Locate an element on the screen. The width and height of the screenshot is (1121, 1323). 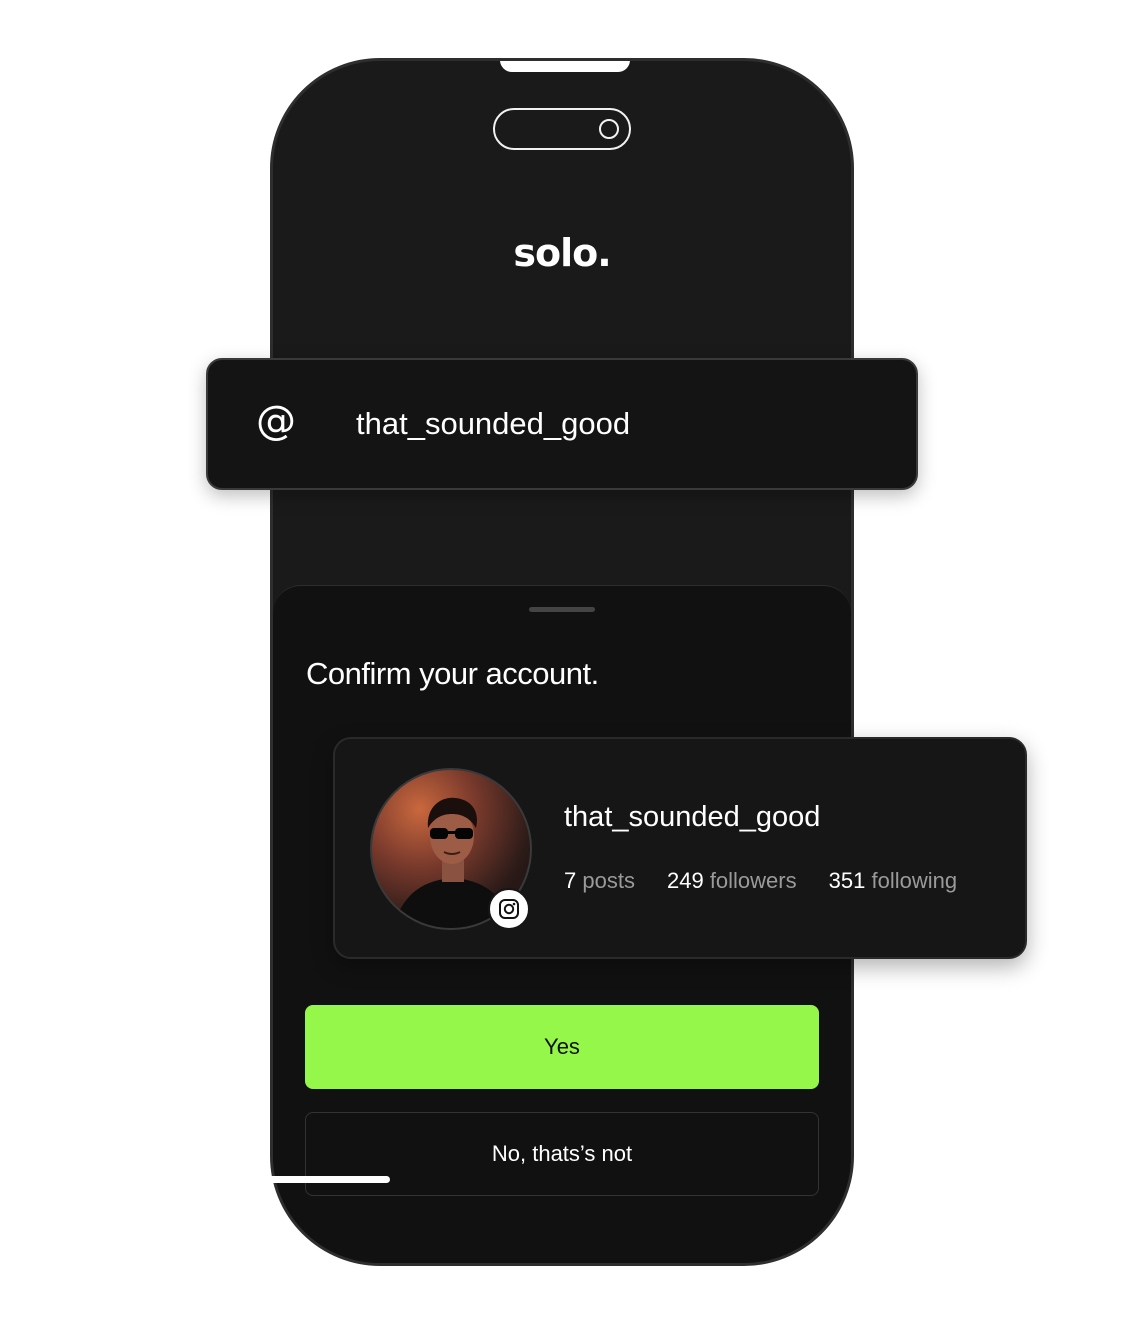
no-button-label: No, thats’s not is located at coordinates (562, 1153).